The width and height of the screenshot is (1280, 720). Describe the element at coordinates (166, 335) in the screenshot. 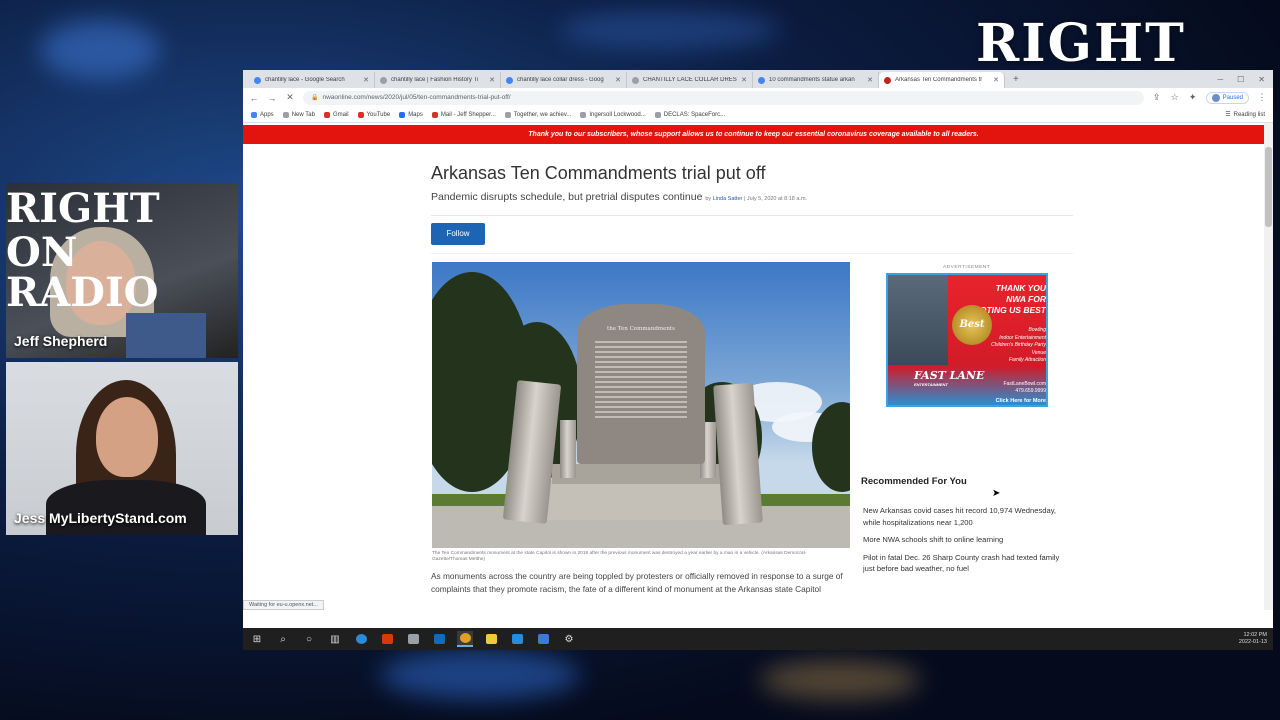

I see `host-shirt` at that location.